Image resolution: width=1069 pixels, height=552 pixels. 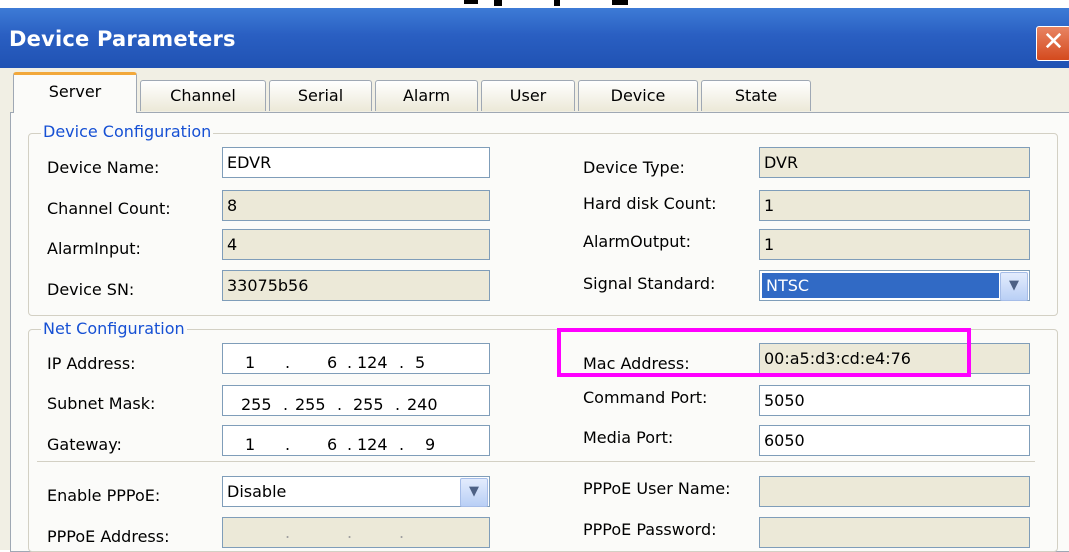 What do you see at coordinates (534, 38) in the screenshot?
I see `title-bar: Device Parameters ✕` at bounding box center [534, 38].